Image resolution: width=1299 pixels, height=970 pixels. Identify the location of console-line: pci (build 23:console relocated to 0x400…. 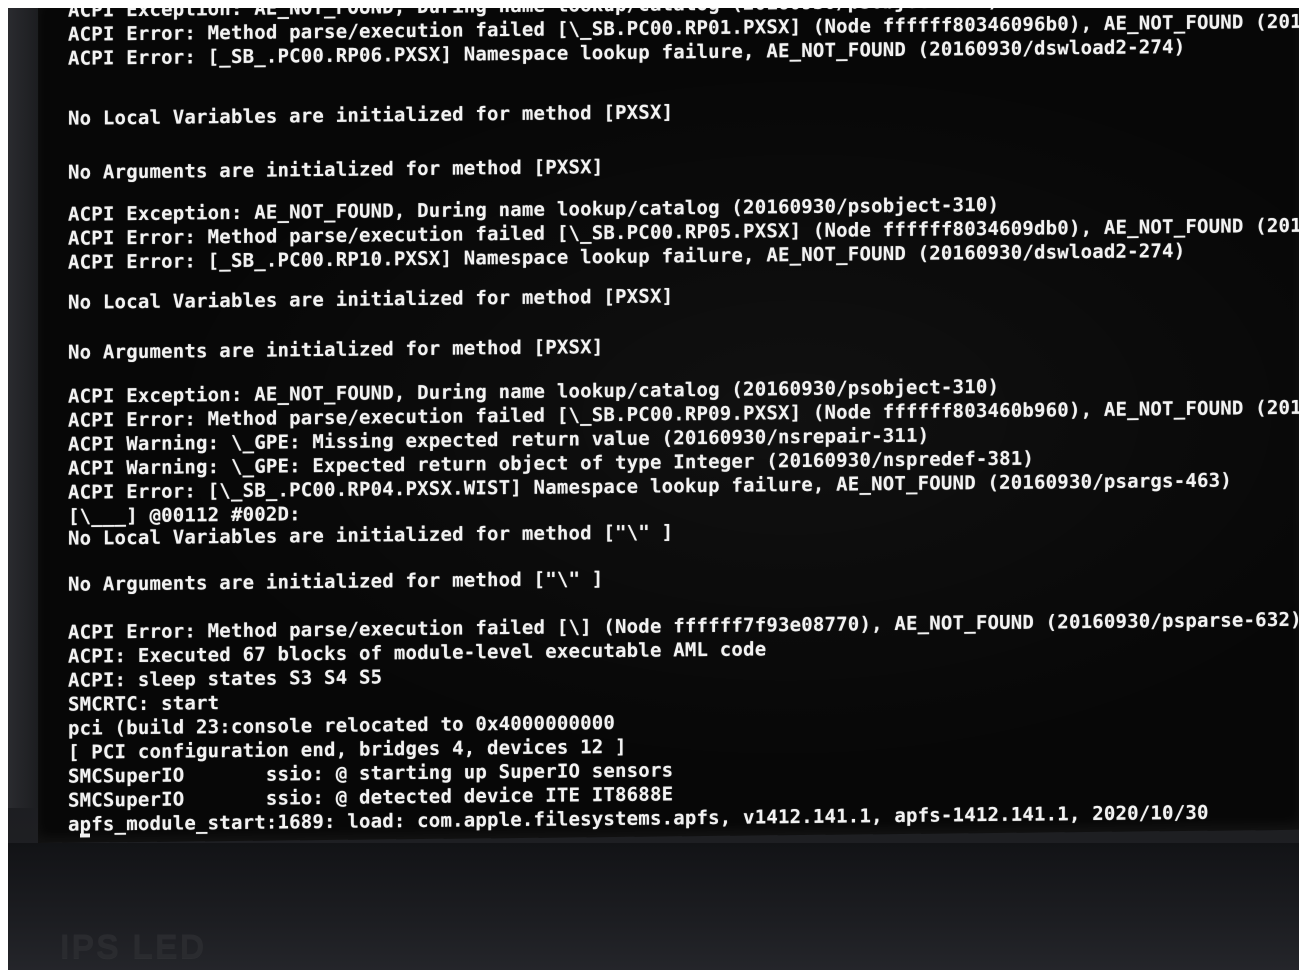
(342, 725).